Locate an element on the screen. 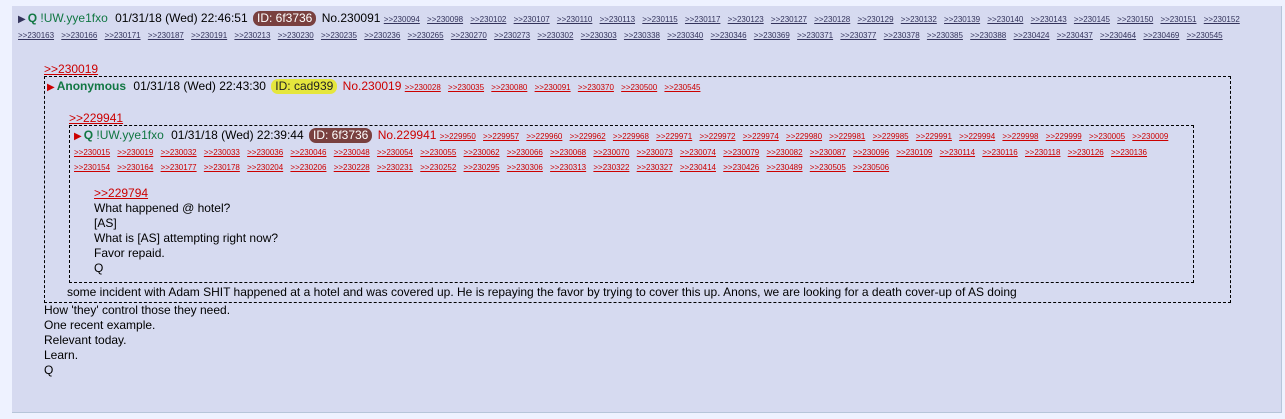 The width and height of the screenshot is (1285, 419). backlink: >>230091 is located at coordinates (553, 87).